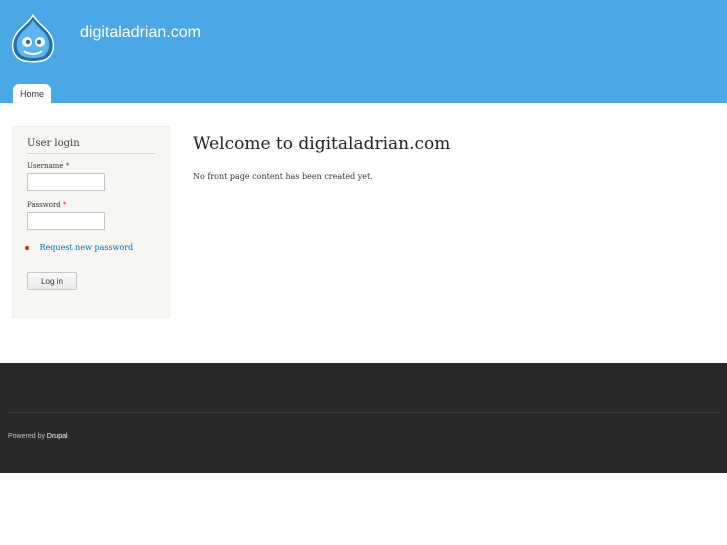 This screenshot has width=727, height=545. Describe the element at coordinates (363, 412) in the screenshot. I see `footer-divider` at that location.